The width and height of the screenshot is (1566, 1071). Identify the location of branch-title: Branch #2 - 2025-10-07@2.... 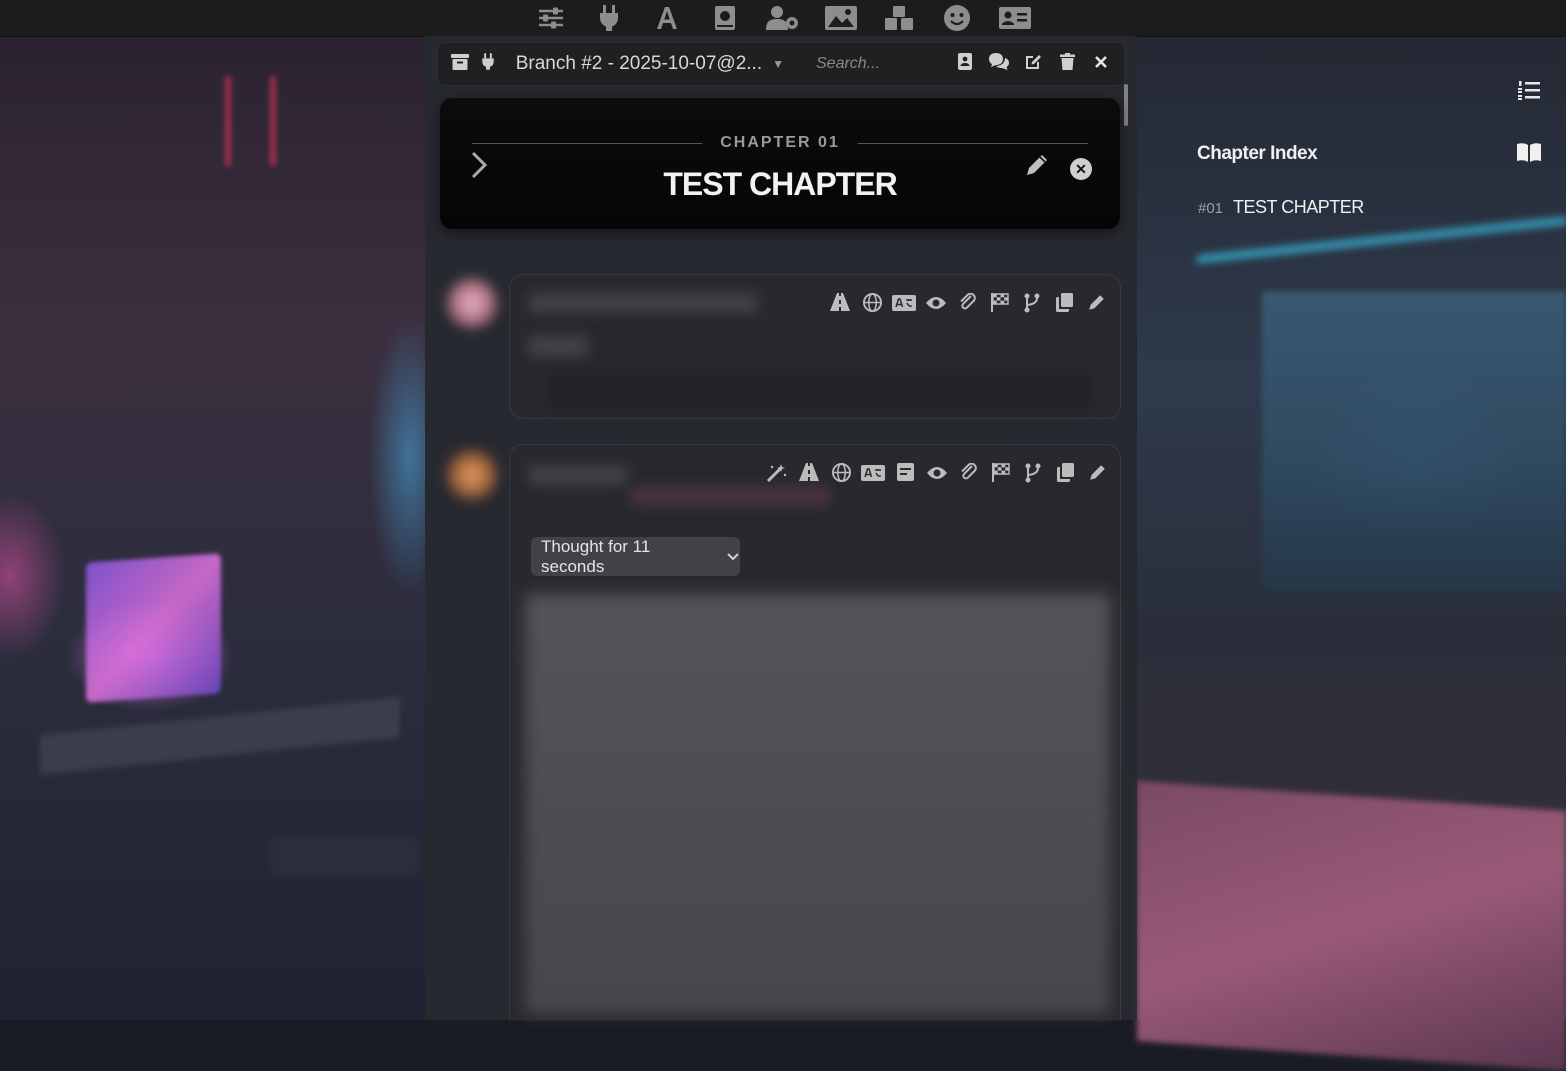
(639, 64).